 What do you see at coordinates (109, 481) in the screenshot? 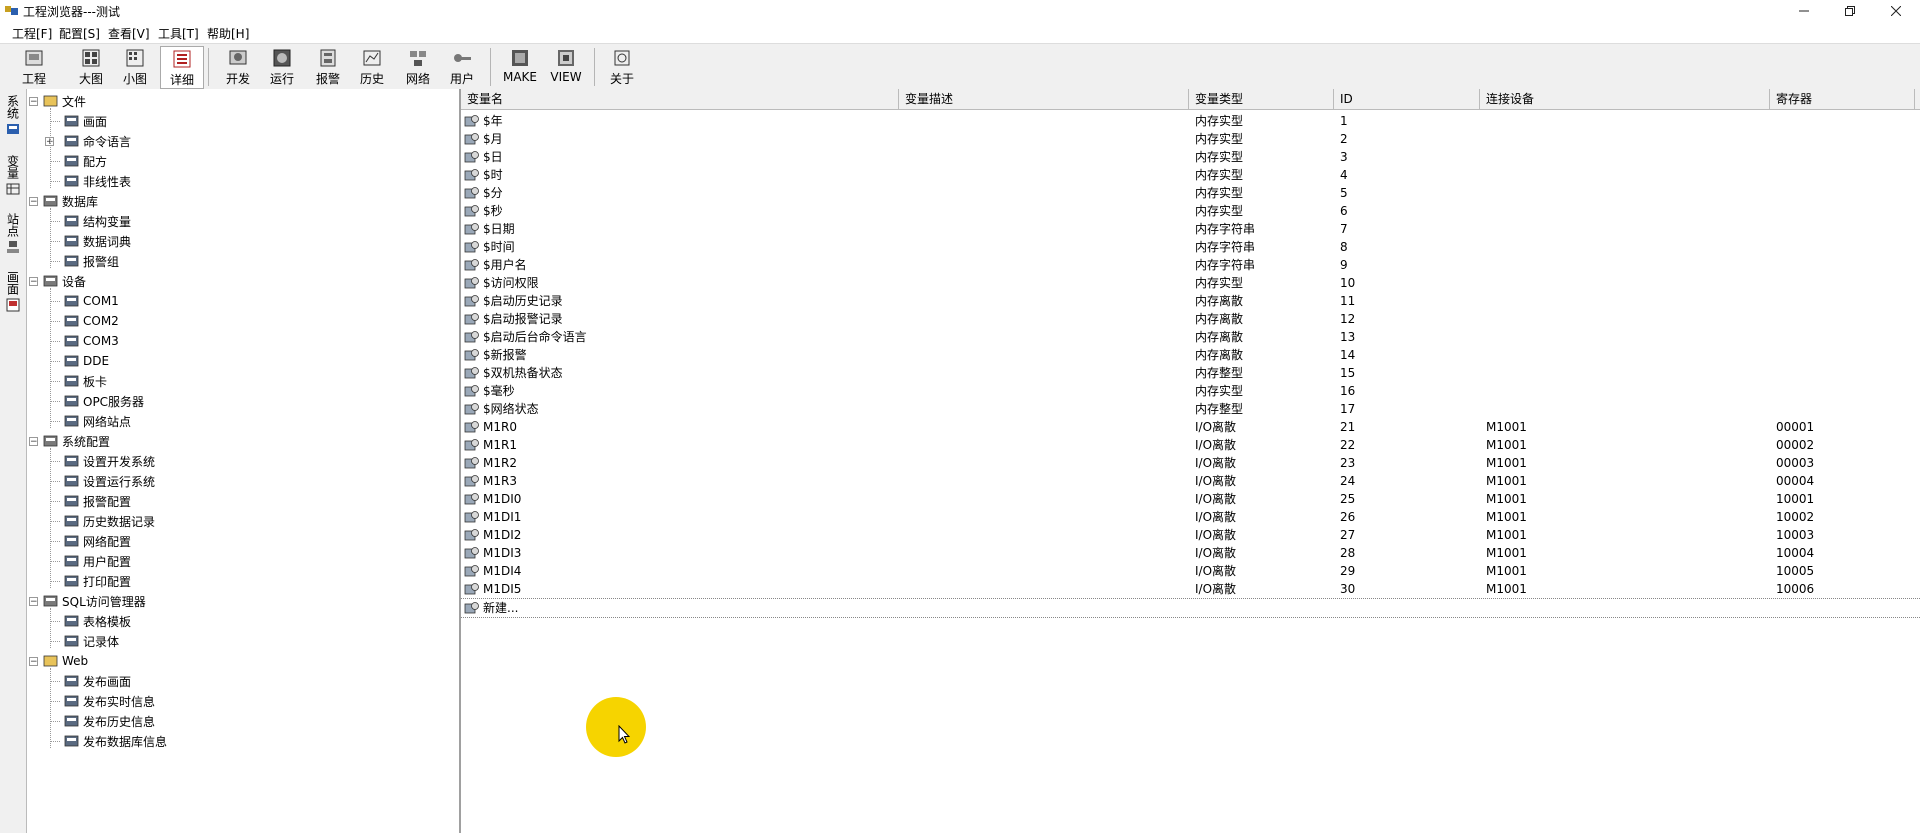
I see `tree-item: 设置运行系统` at bounding box center [109, 481].